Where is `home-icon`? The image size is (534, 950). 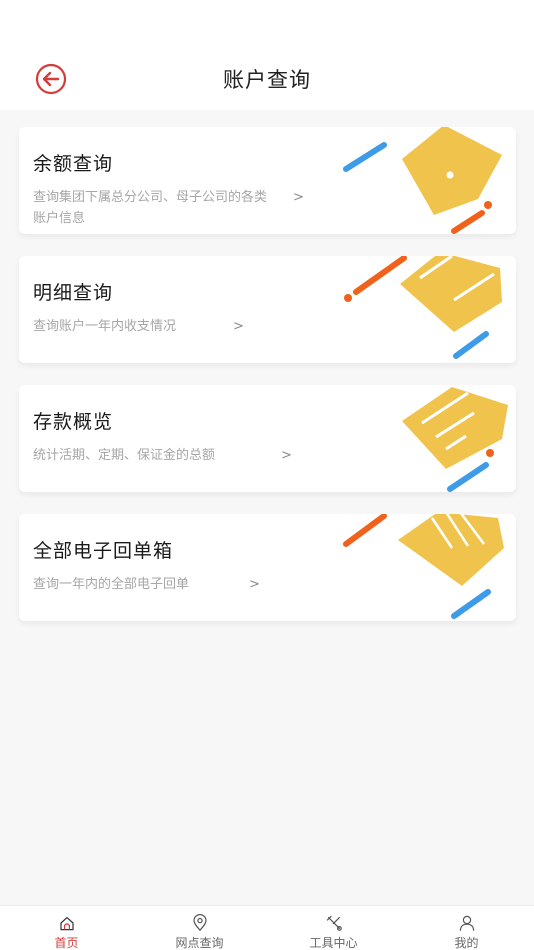 home-icon is located at coordinates (66, 924).